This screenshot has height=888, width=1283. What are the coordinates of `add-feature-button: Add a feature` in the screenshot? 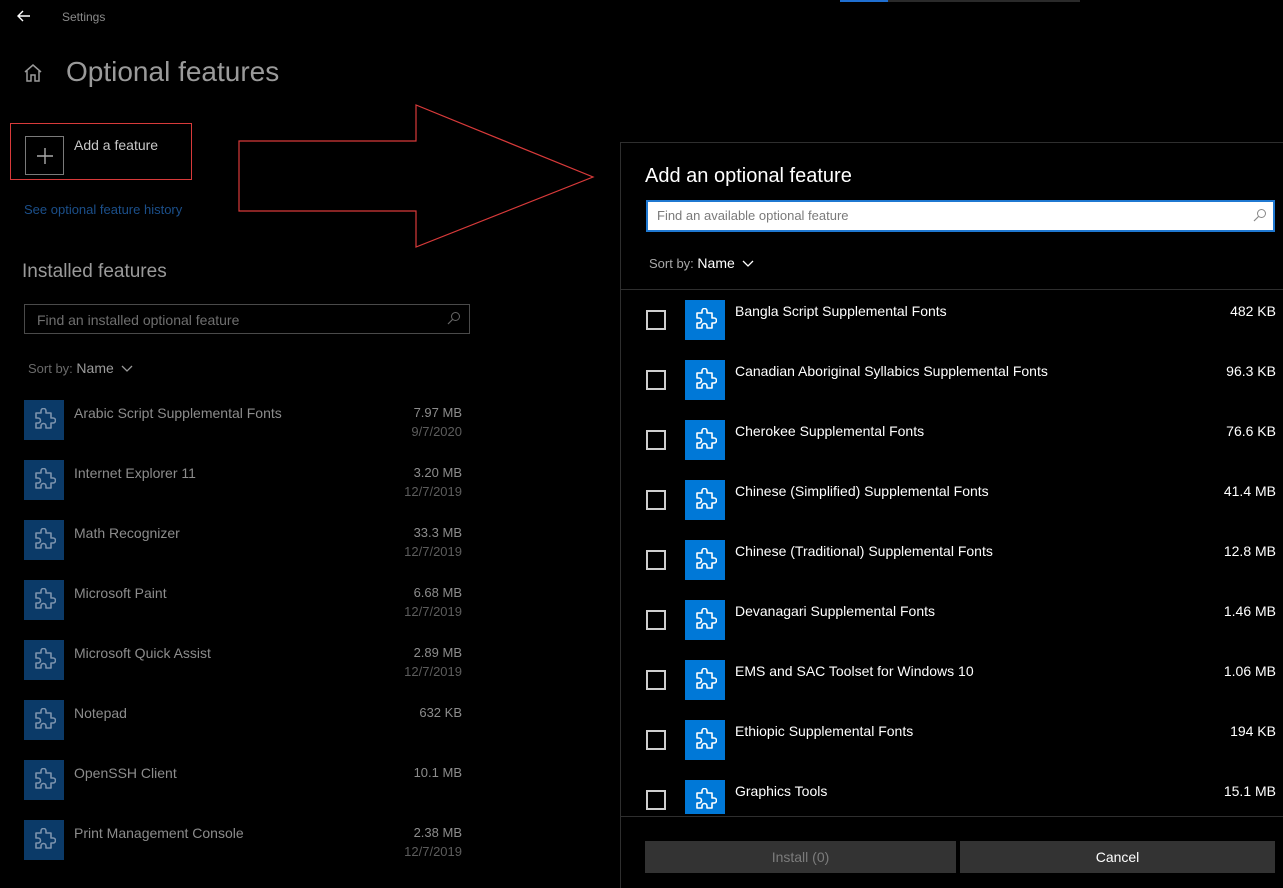 It's located at (101, 151).